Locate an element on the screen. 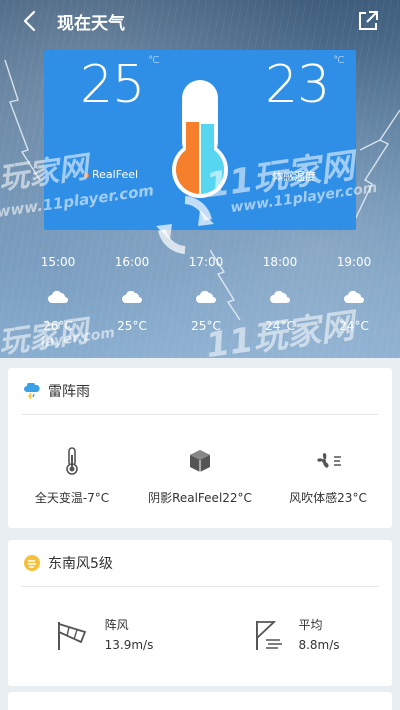 This screenshot has width=400, height=710. somatic-temp-unit: °C is located at coordinates (338, 60).